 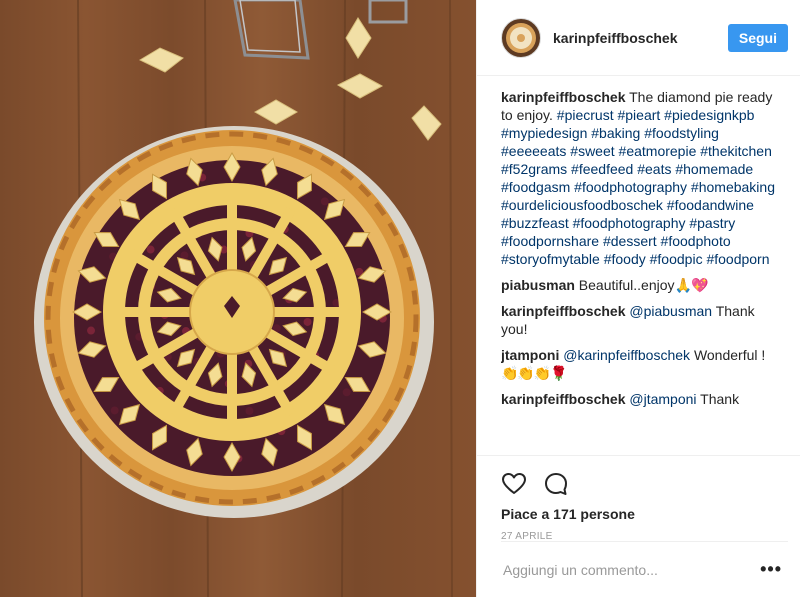 I want to click on action-buttons, so click(x=638, y=484).